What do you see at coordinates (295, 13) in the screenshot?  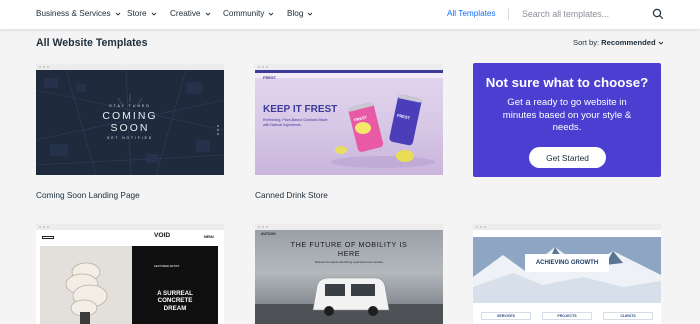 I see `nav-label: Blog` at bounding box center [295, 13].